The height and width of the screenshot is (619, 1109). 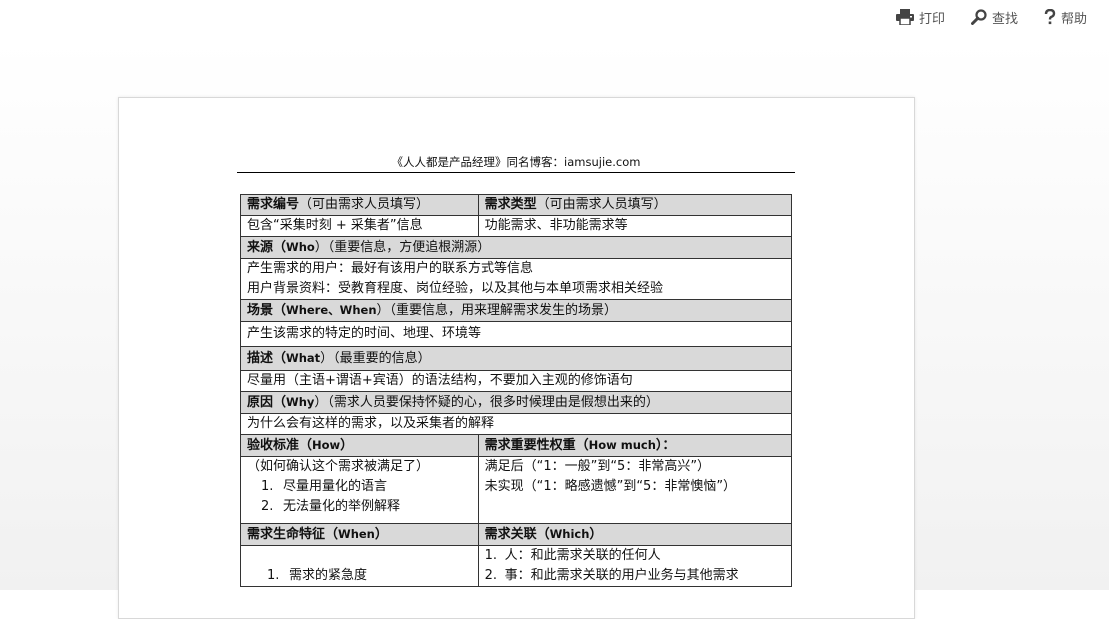 I want to click on help-label: 帮助, so click(x=1073, y=19).